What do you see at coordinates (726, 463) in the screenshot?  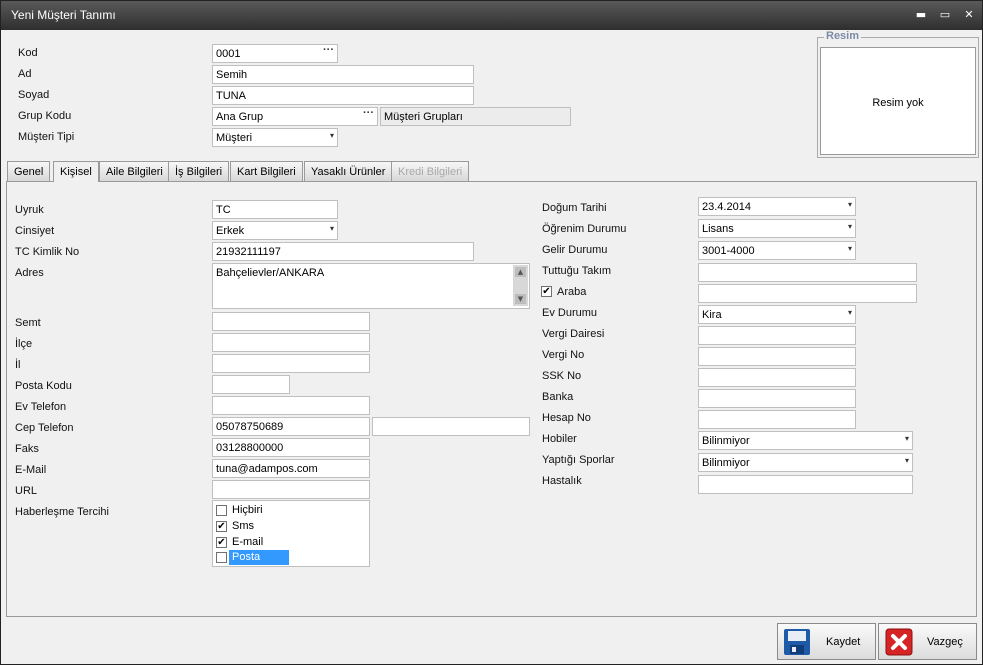 I see `sporlar-value: Bilinmiyor` at bounding box center [726, 463].